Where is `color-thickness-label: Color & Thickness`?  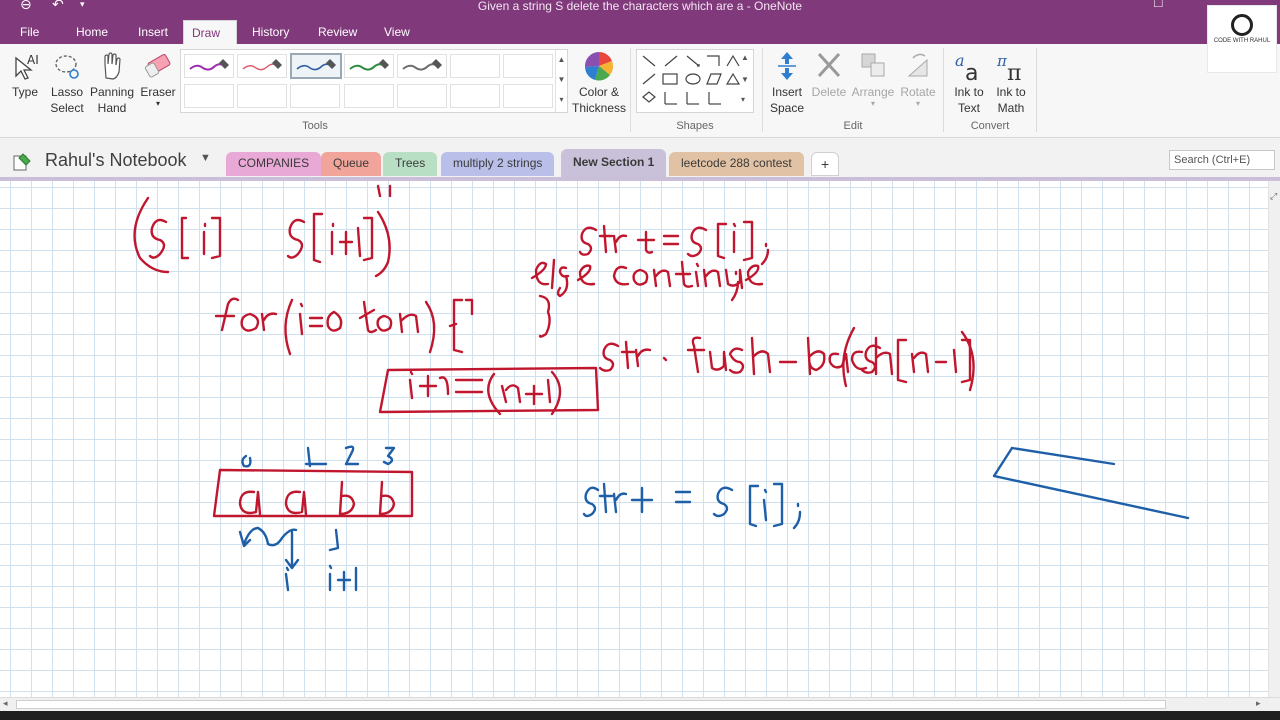
color-thickness-label: Color & Thickness is located at coordinates (599, 100).